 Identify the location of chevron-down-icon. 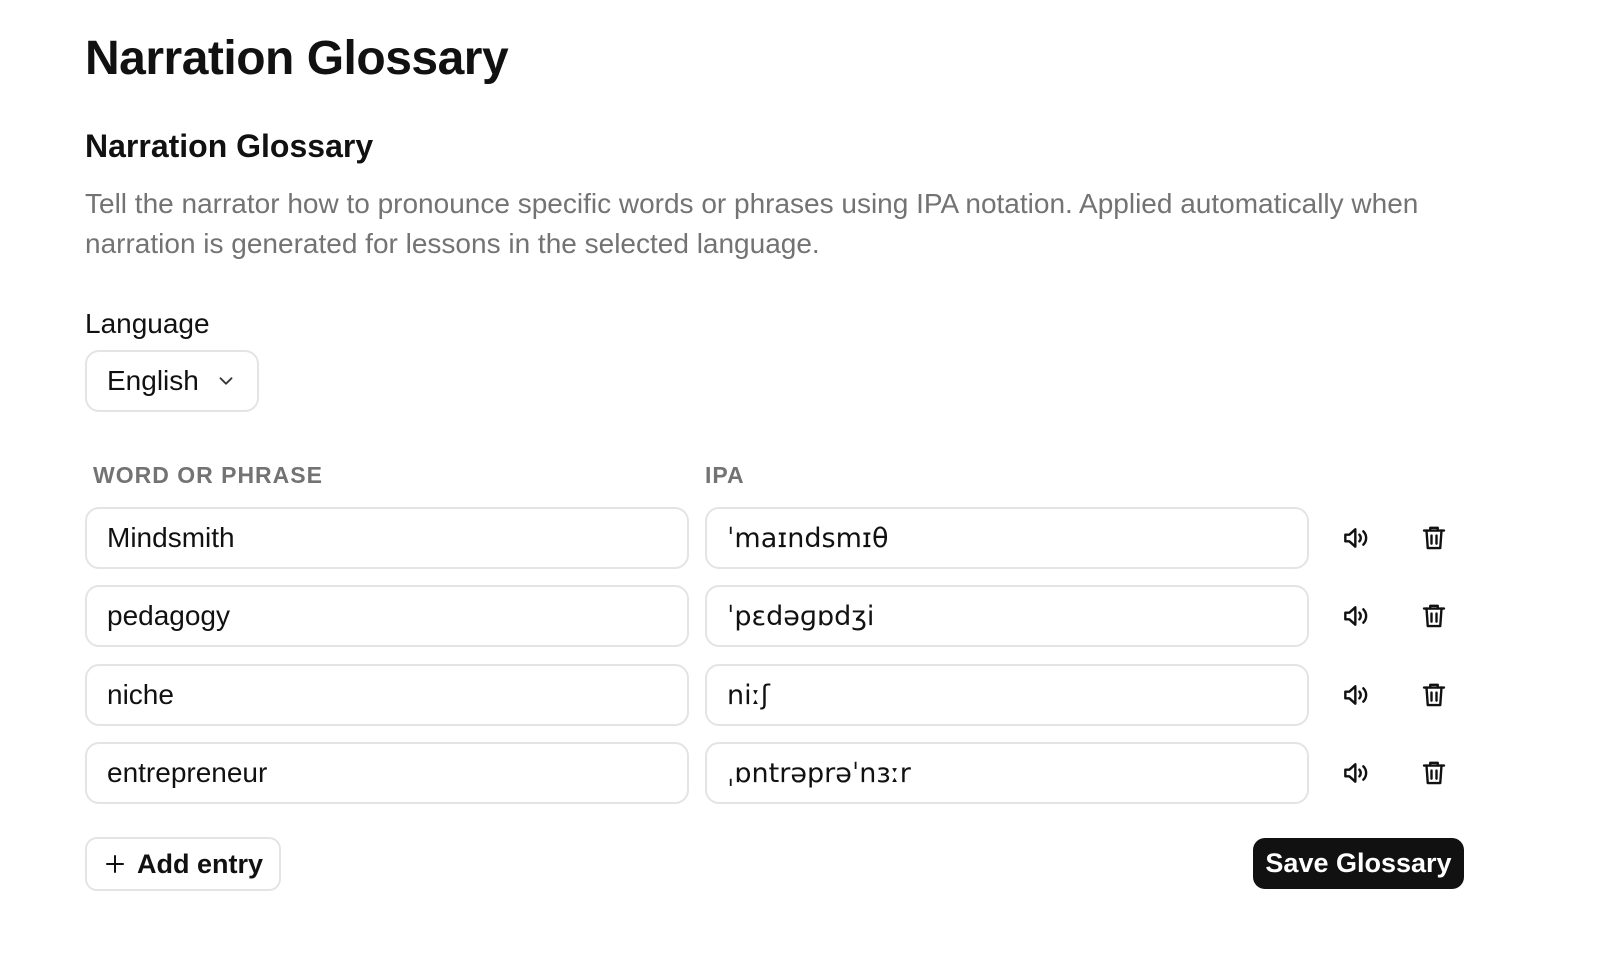
(226, 381).